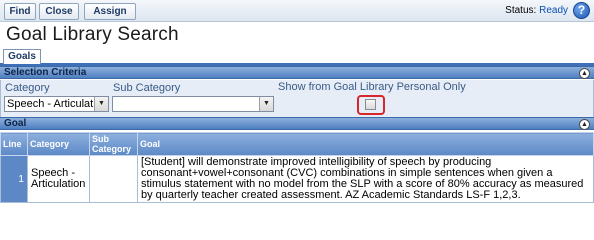 Image resolution: width=594 pixels, height=240 pixels. I want to click on subcategory-select: ▼, so click(193, 104).